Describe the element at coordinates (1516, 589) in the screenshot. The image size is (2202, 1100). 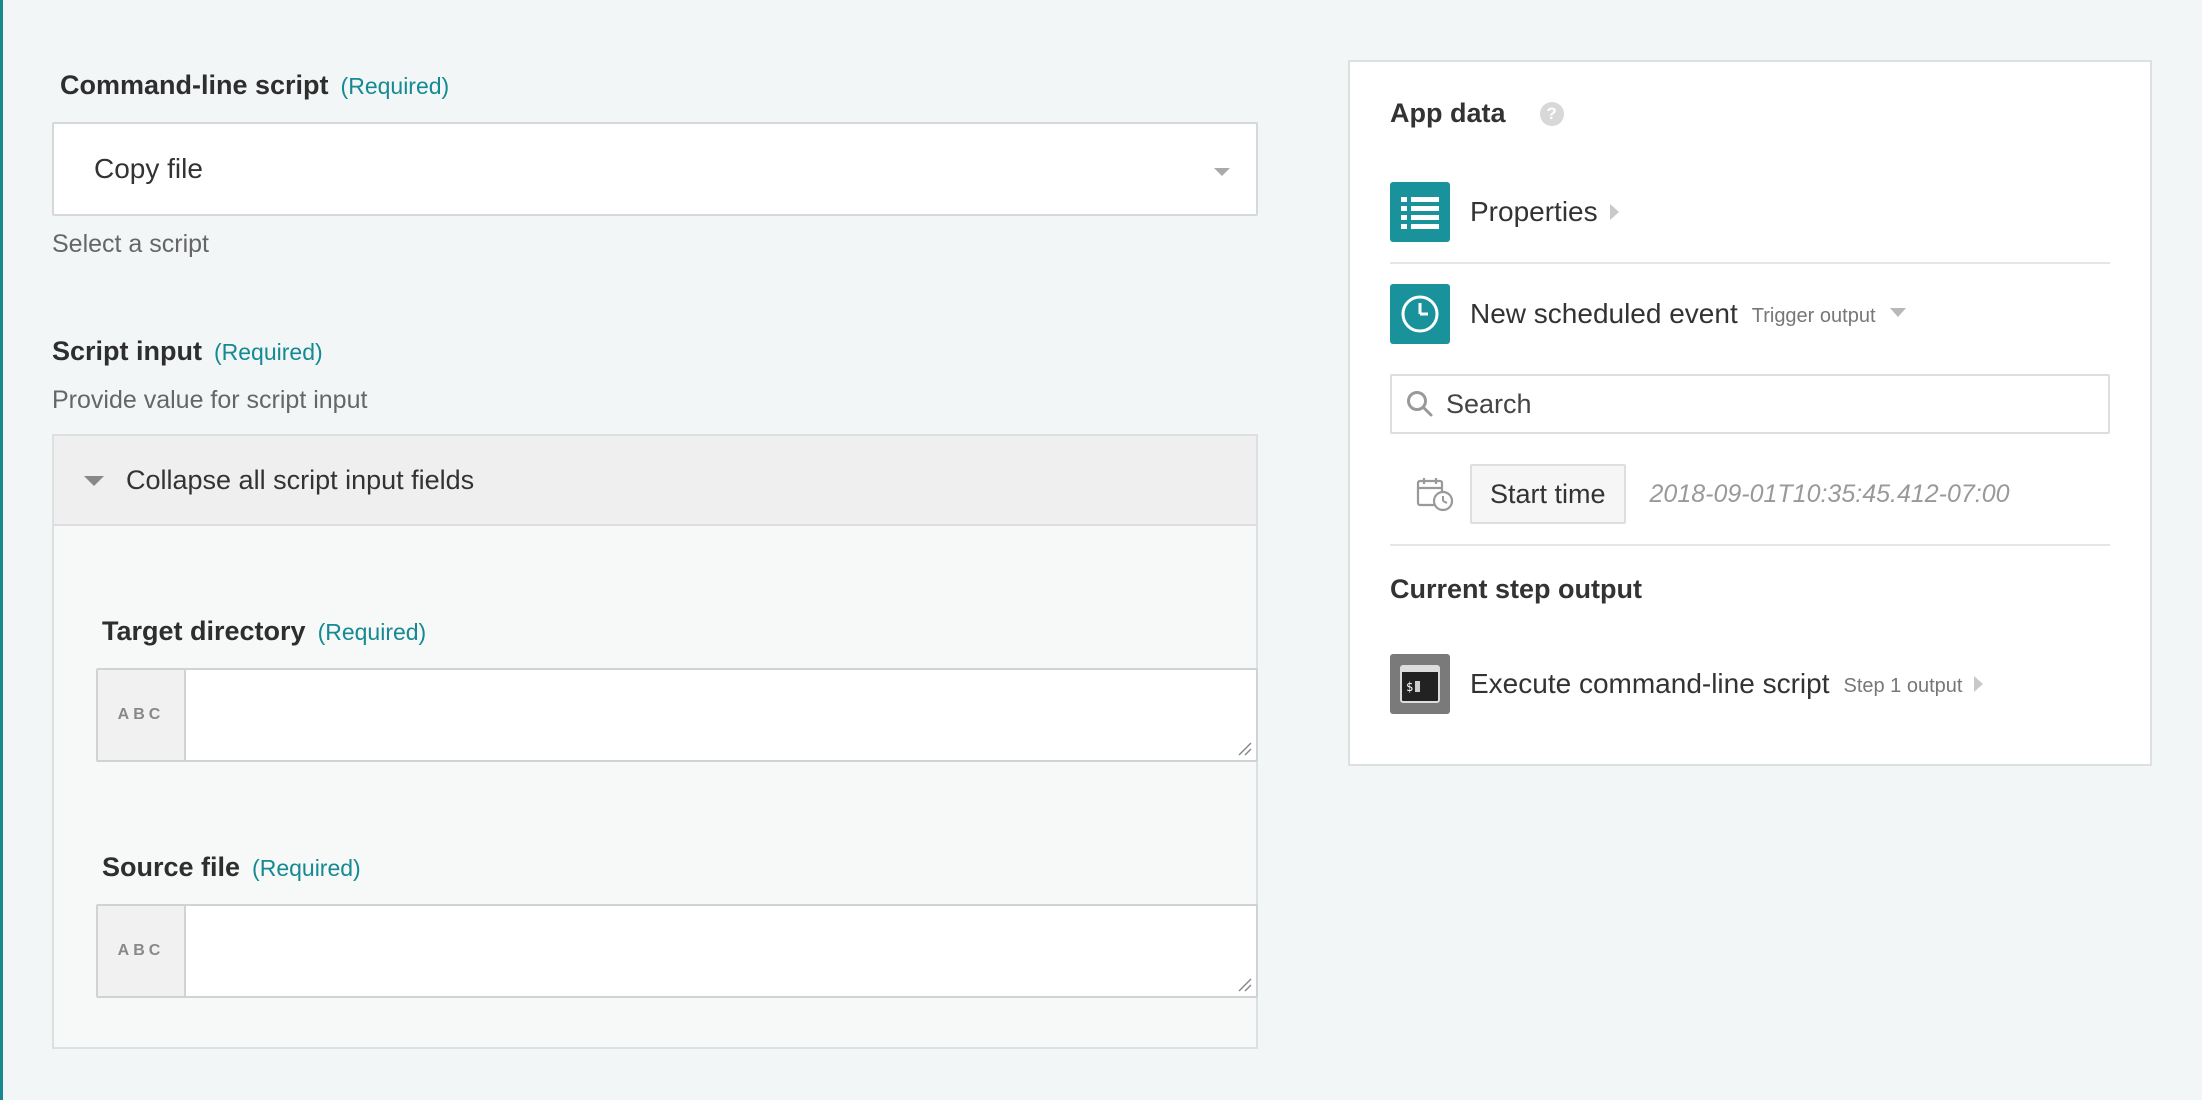
I see `current-step-output-title: Current step output` at that location.